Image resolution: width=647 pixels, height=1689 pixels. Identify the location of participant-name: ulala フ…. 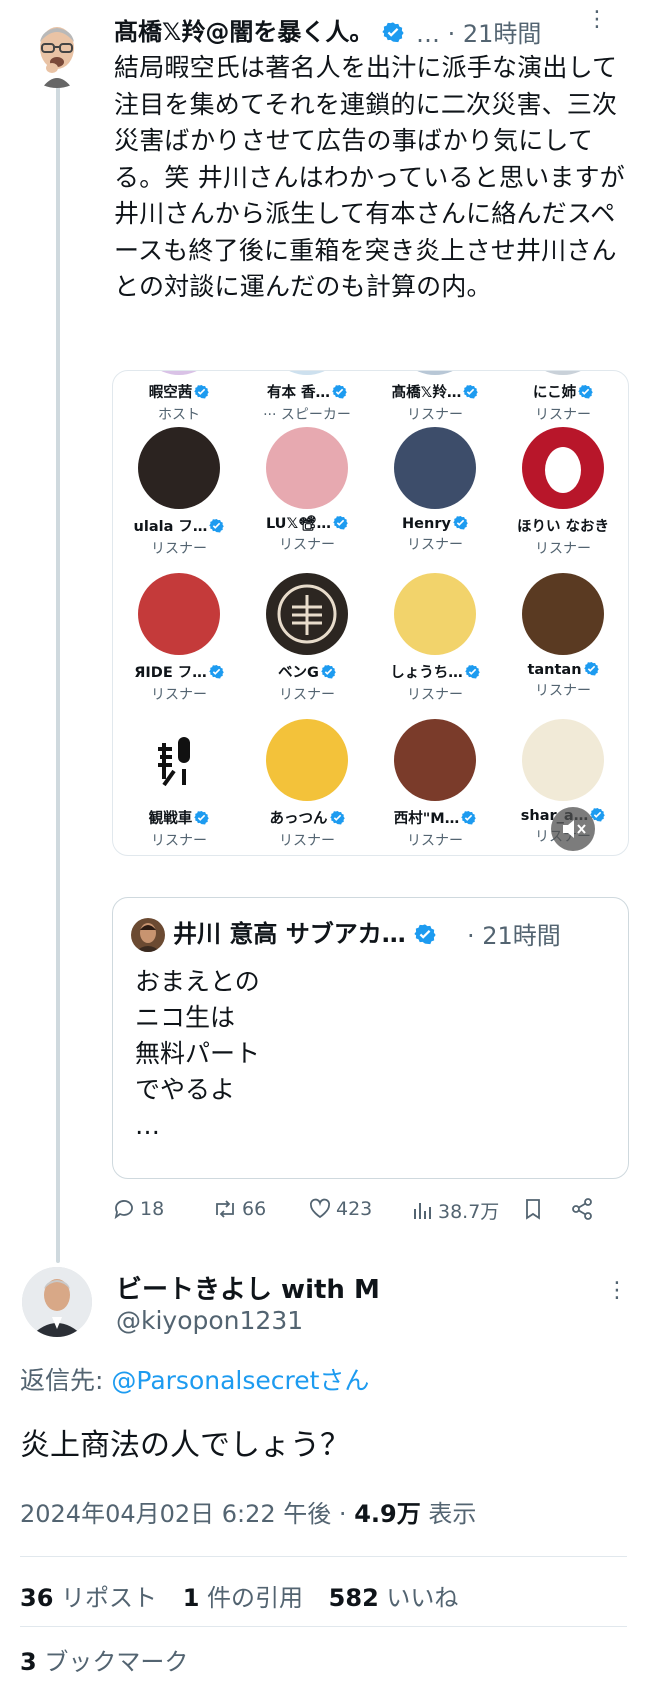
(179, 525).